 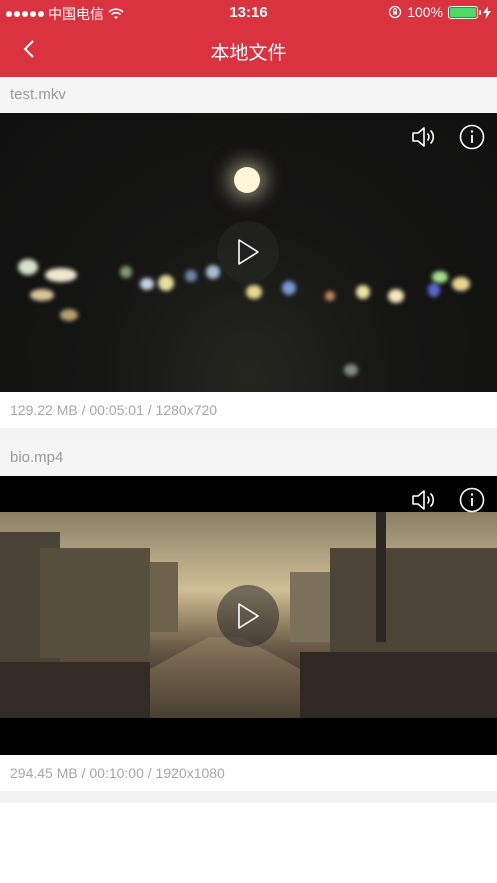 I want to click on file-name-2: bio.mp4, so click(x=248, y=458).